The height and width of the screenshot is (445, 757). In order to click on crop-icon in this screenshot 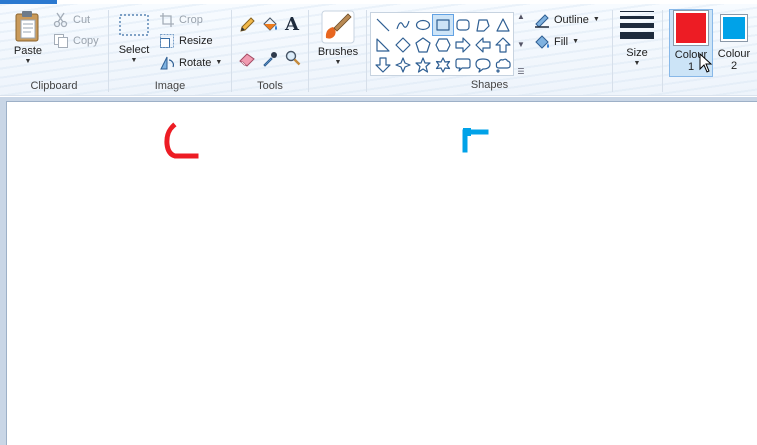, I will do `click(167, 20)`.